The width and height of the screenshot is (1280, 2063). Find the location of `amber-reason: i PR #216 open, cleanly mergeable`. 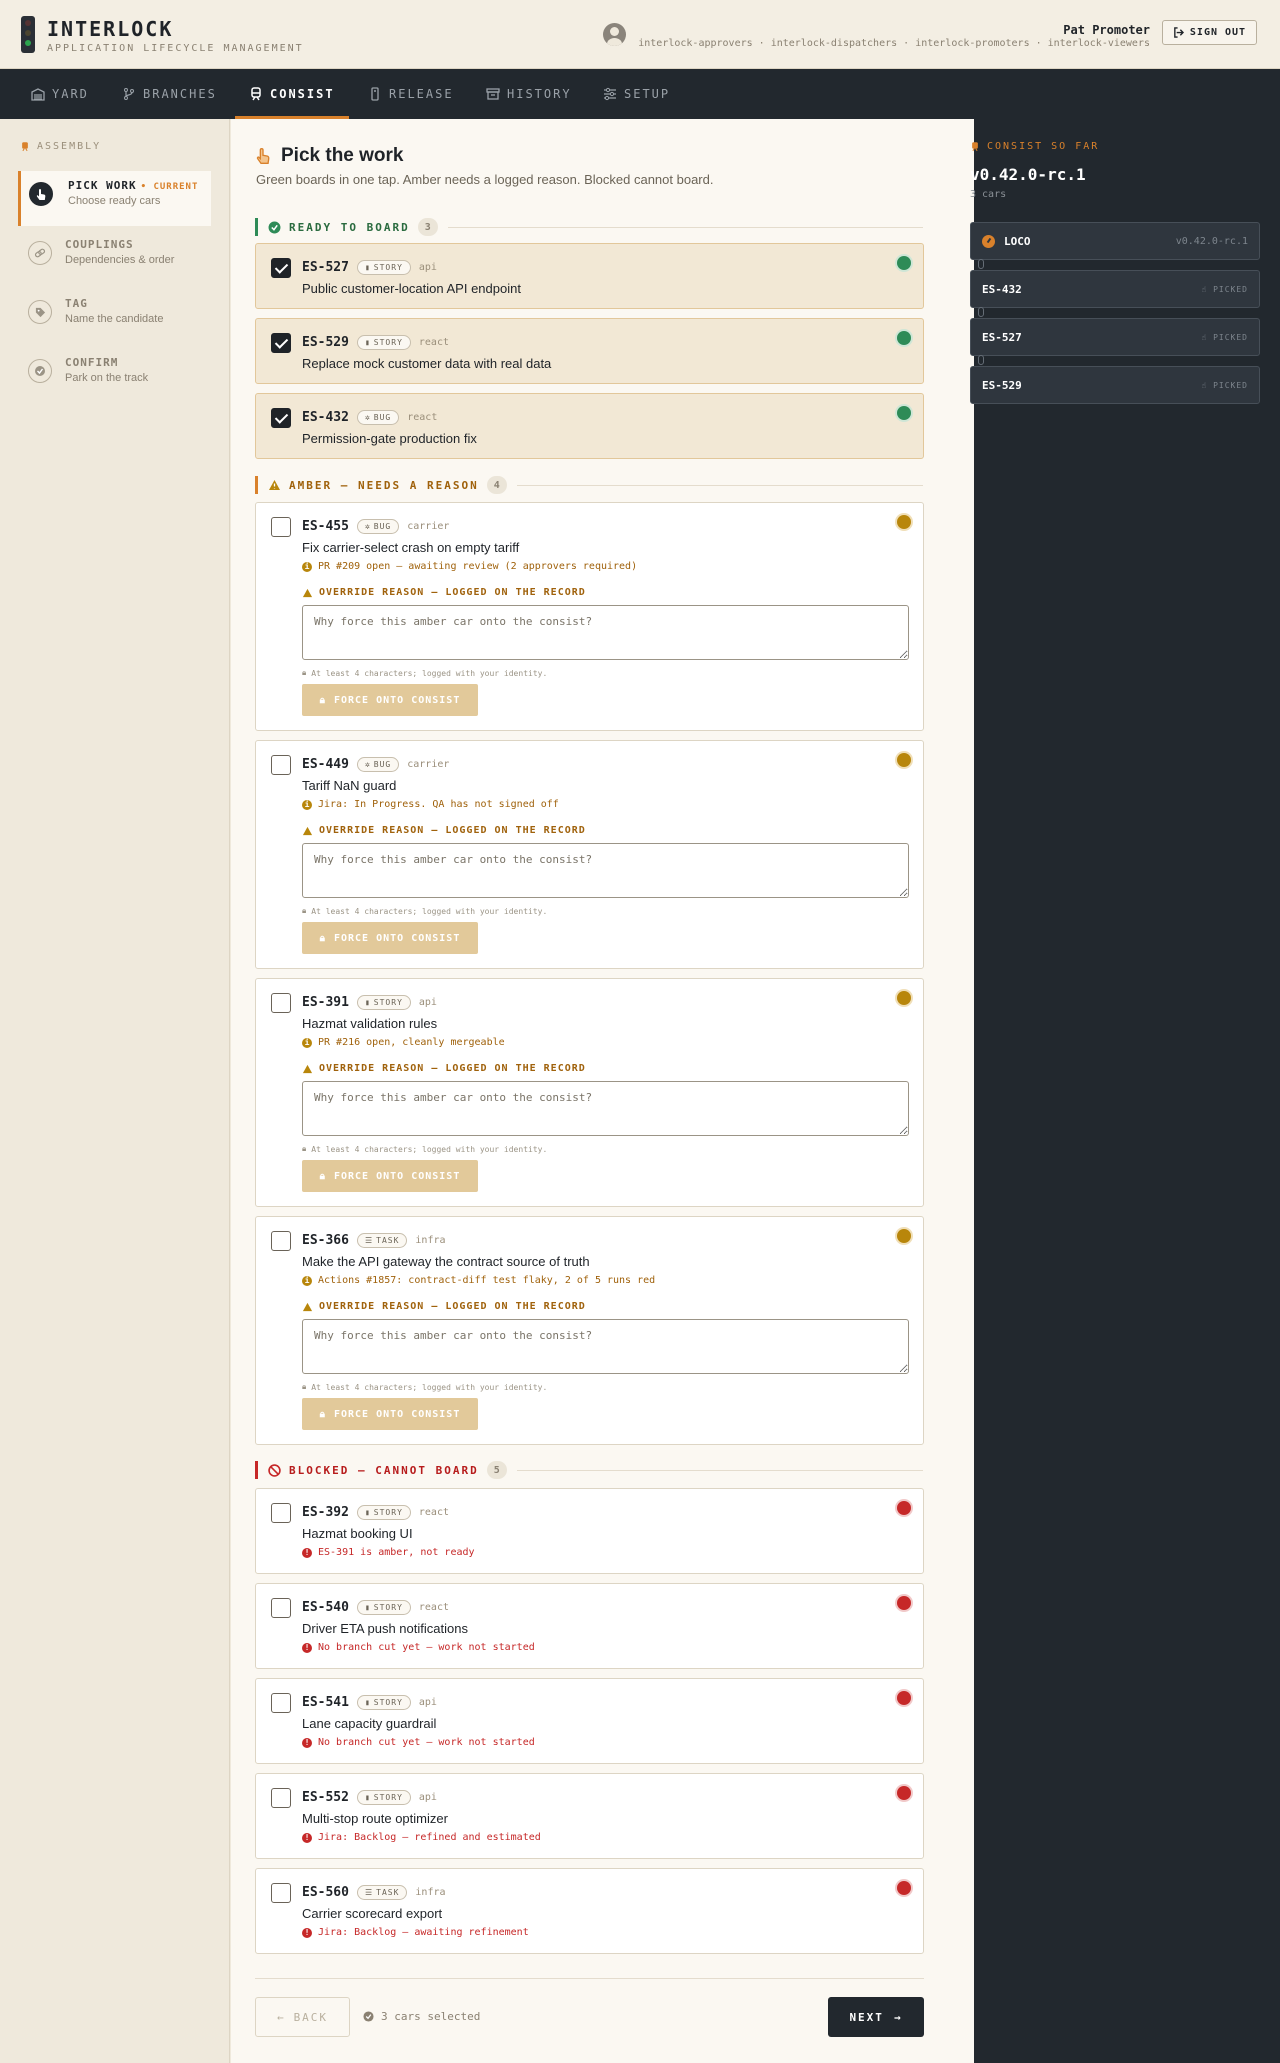

amber-reason: i PR #216 open, cleanly mergeable is located at coordinates (403, 1042).